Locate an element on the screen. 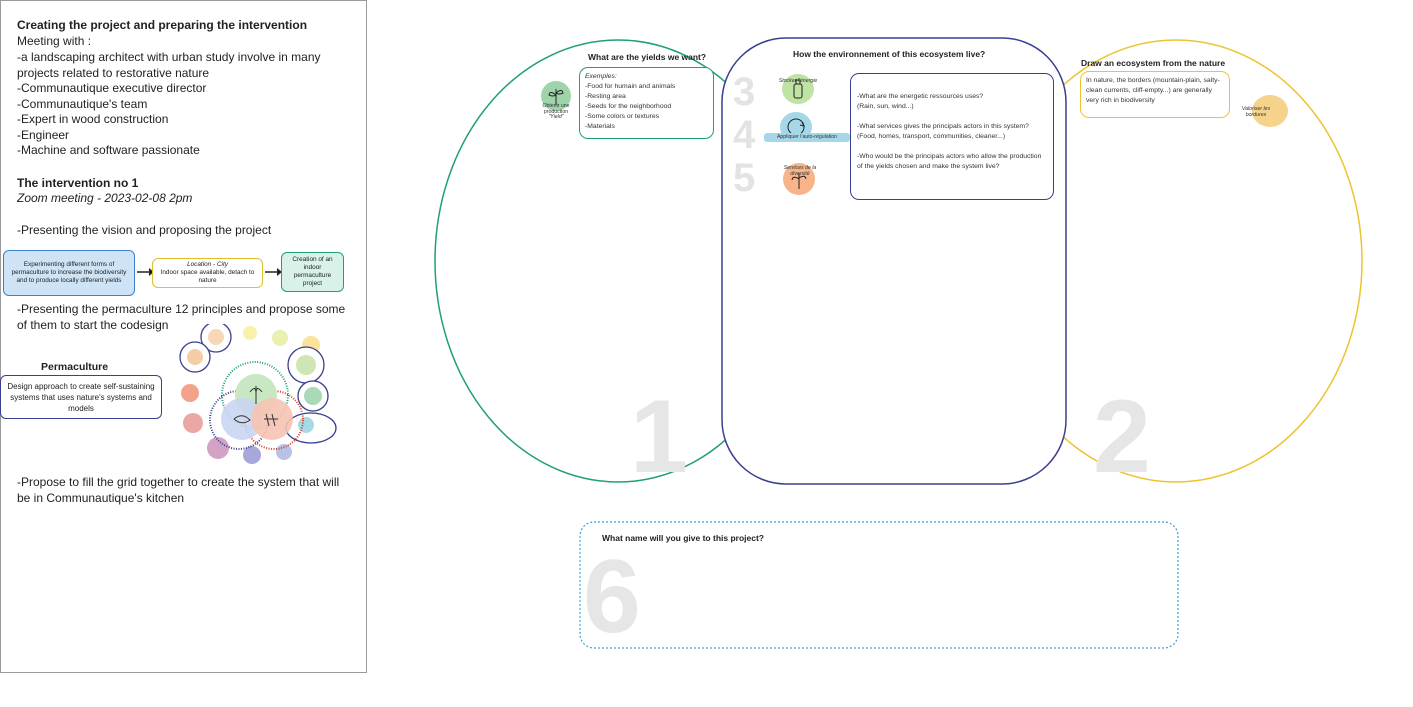 This screenshot has width=1413, height=707. diversity-services-label: Services de la diversité is located at coordinates (800, 171).